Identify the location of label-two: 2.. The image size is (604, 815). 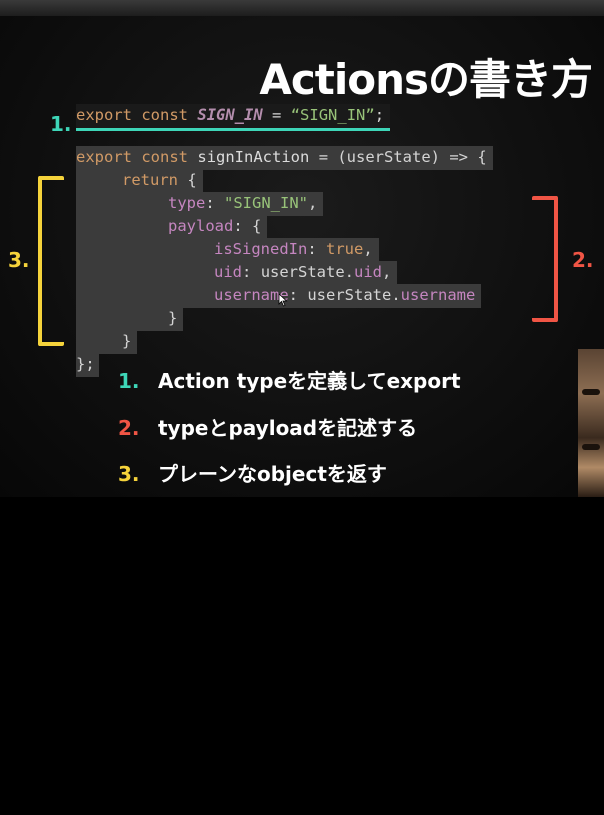
(583, 260).